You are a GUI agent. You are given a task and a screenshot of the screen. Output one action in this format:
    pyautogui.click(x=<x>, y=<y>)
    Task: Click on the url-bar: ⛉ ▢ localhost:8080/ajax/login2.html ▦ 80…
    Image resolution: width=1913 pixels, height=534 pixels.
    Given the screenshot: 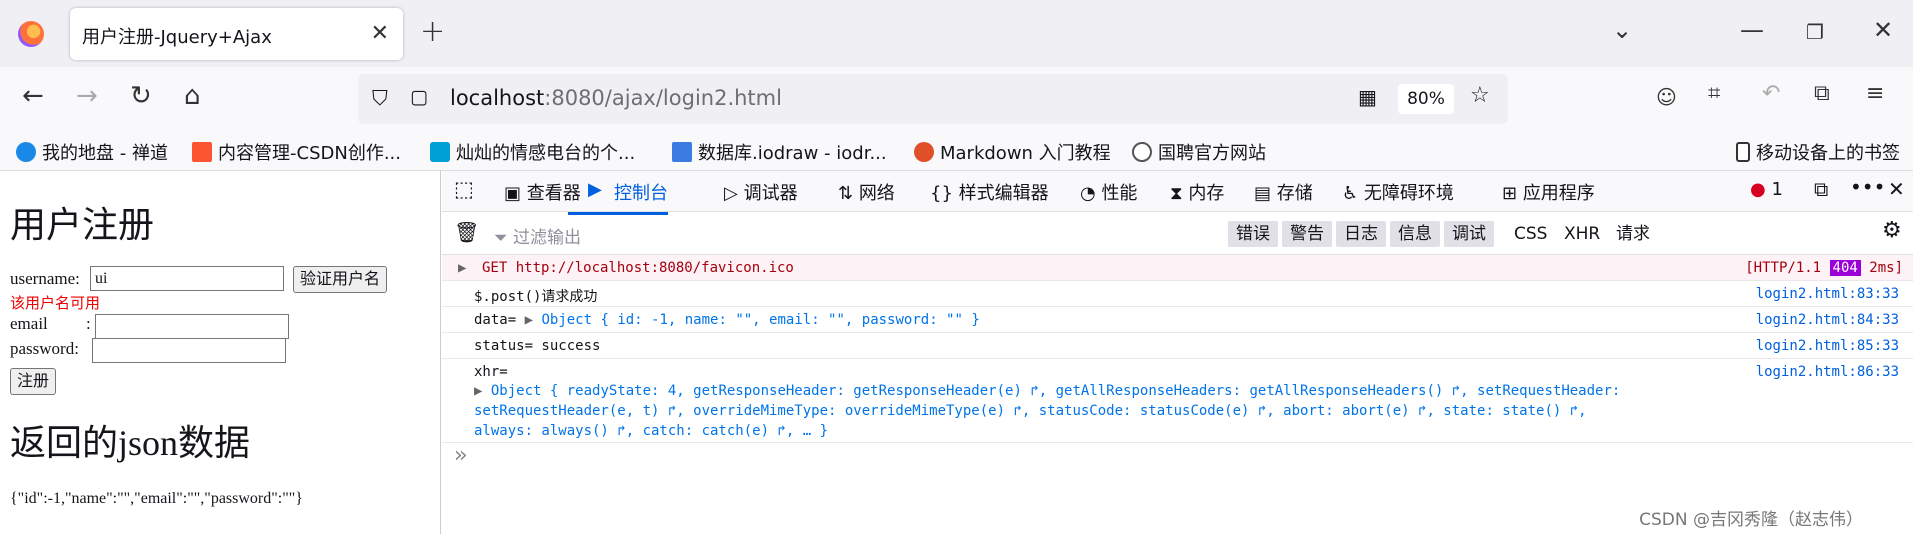 What is the action you would take?
    pyautogui.click(x=933, y=99)
    